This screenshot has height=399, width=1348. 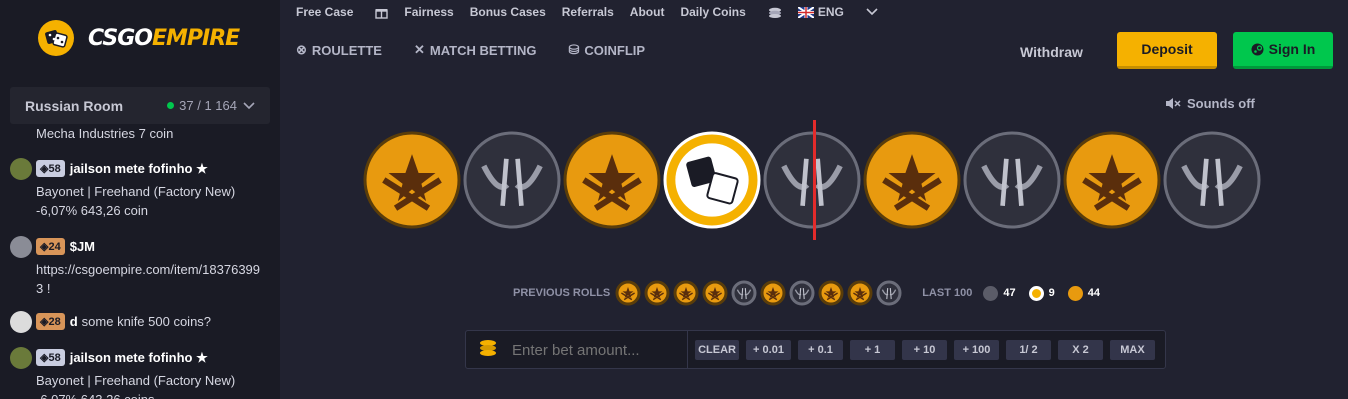 I want to click on logo-text: CSGOEMPIRE, so click(x=164, y=38).